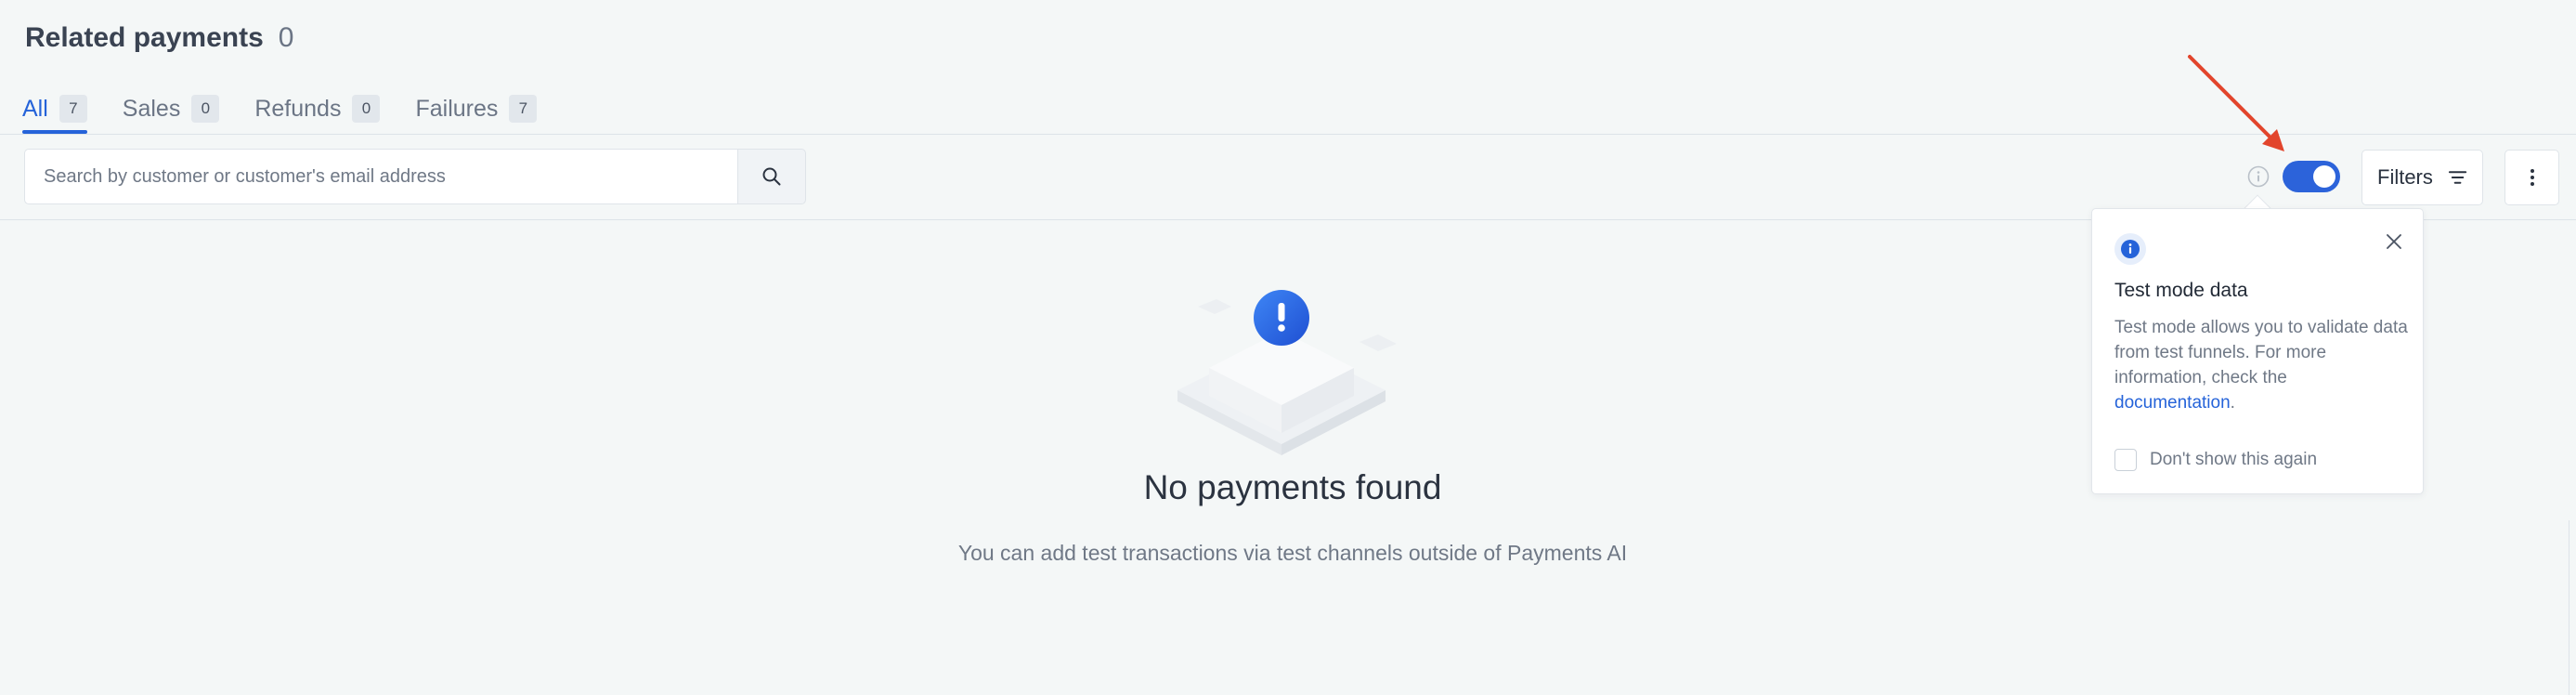 The height and width of the screenshot is (695, 2576). Describe the element at coordinates (2232, 403) in the screenshot. I see `popover-text-end: .` at that location.